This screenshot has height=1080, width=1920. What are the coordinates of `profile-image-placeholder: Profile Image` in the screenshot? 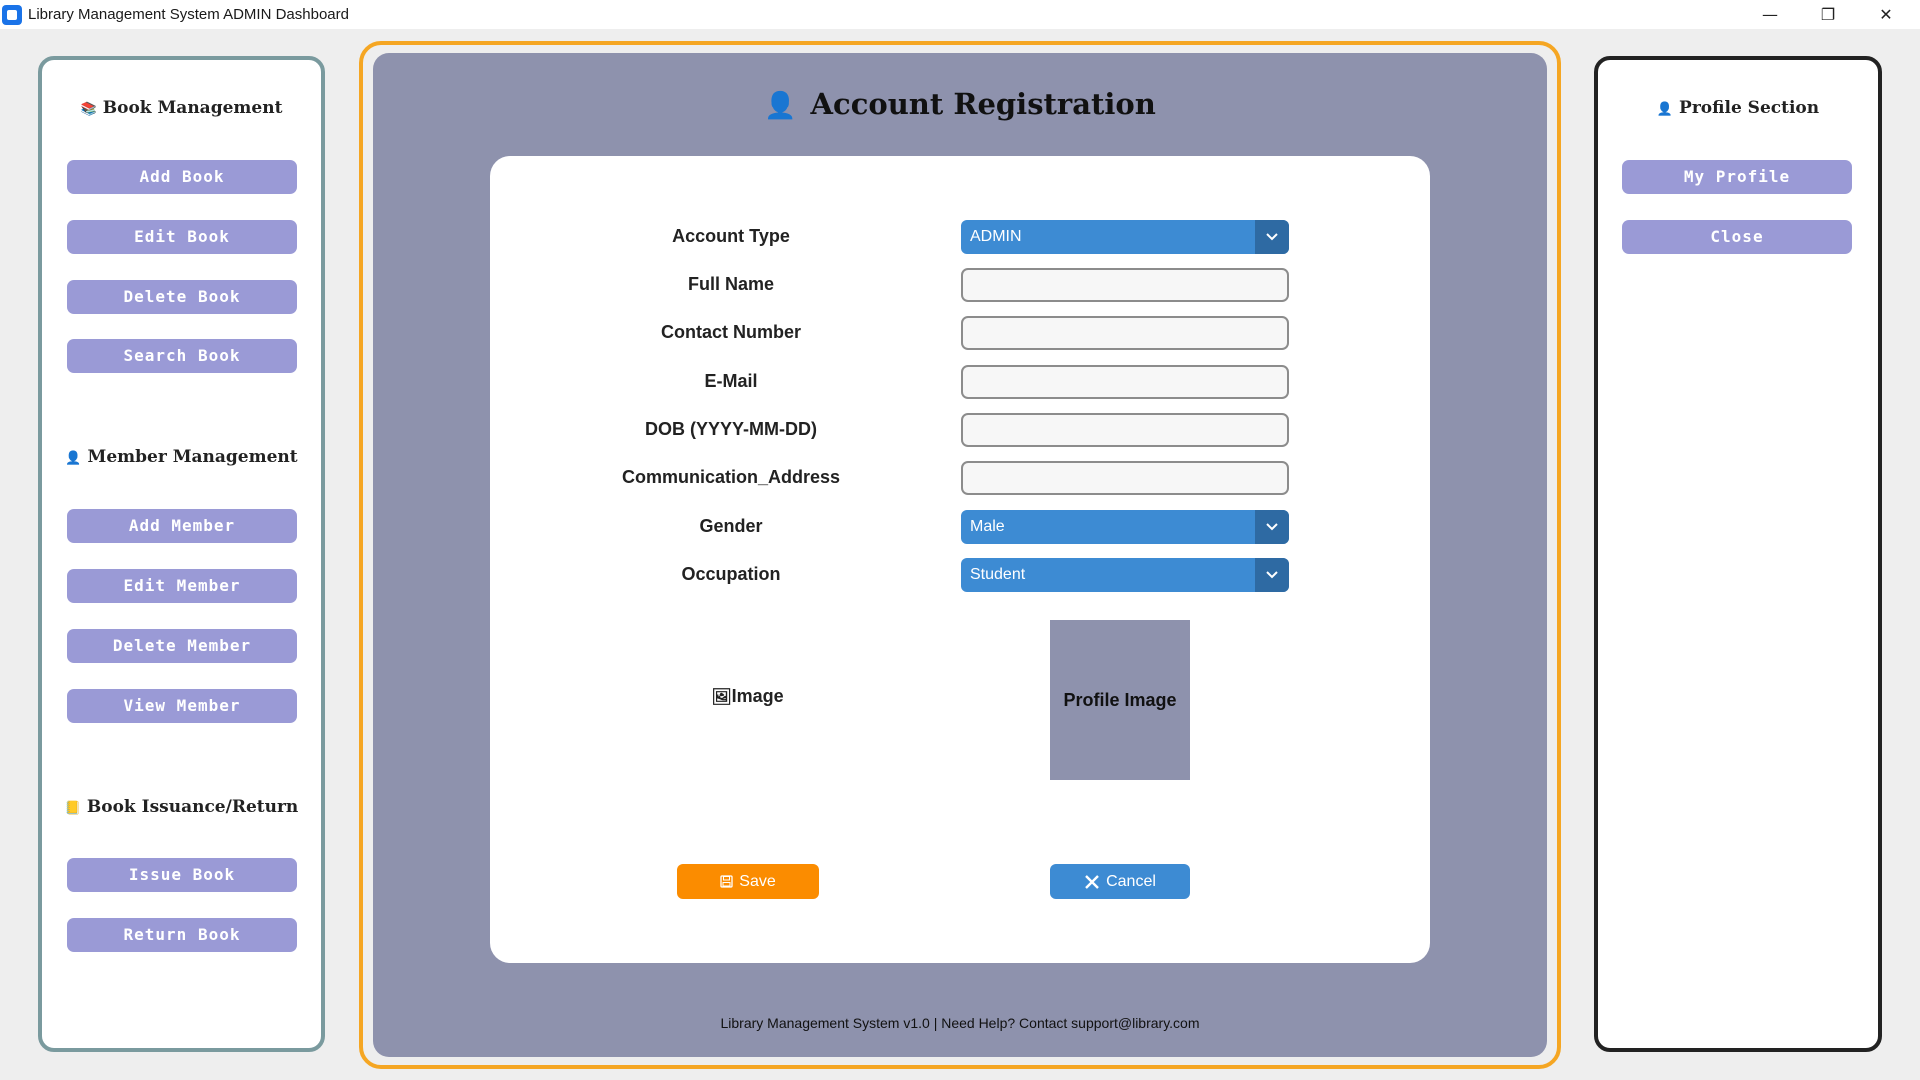 It's located at (1120, 700).